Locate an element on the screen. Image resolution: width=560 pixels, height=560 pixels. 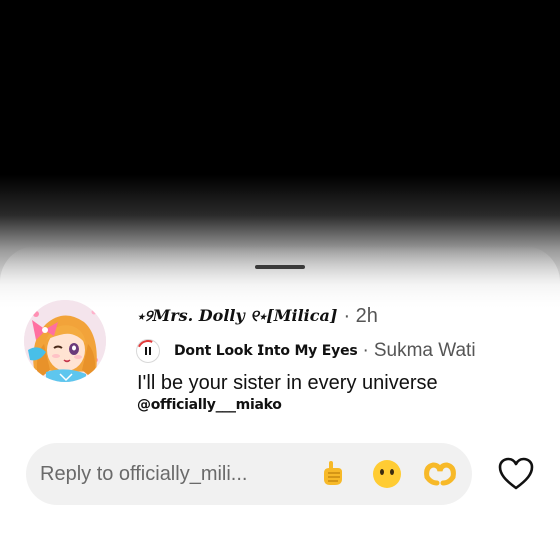
avatar is located at coordinates (65, 341).